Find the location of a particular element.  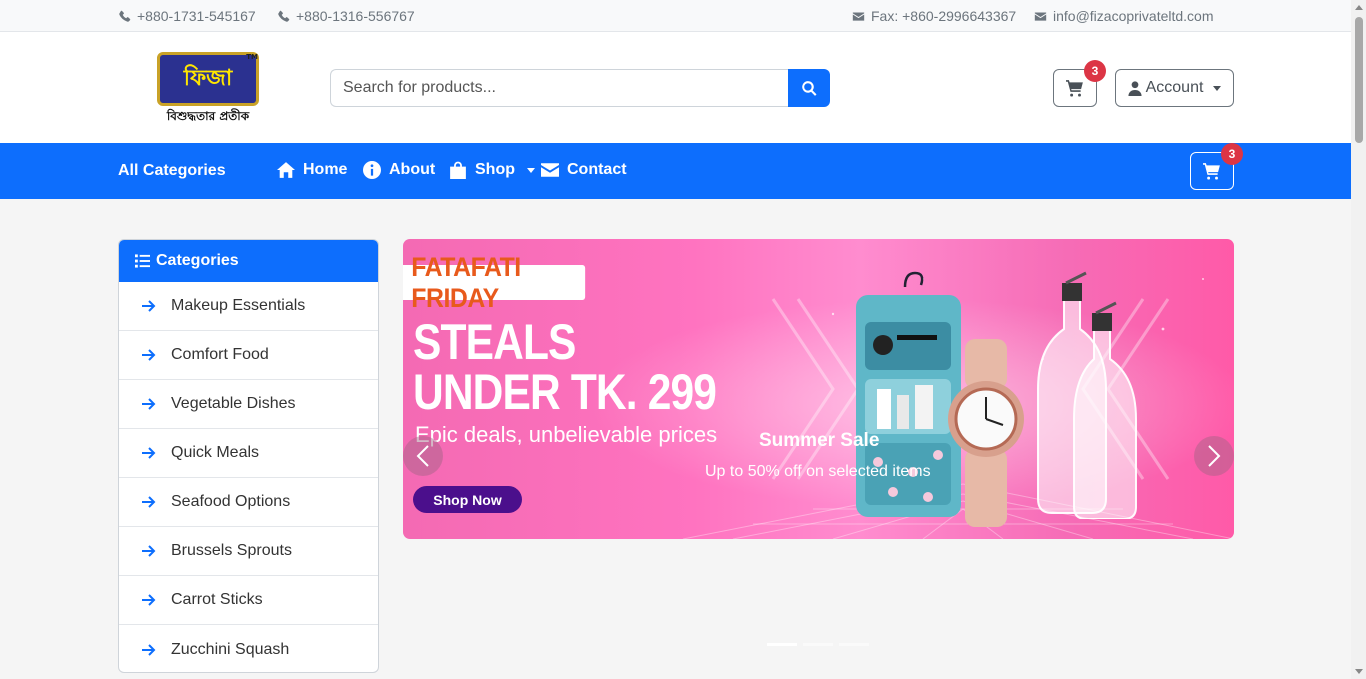

category-item-label: Carrot Sticks is located at coordinates (217, 599).